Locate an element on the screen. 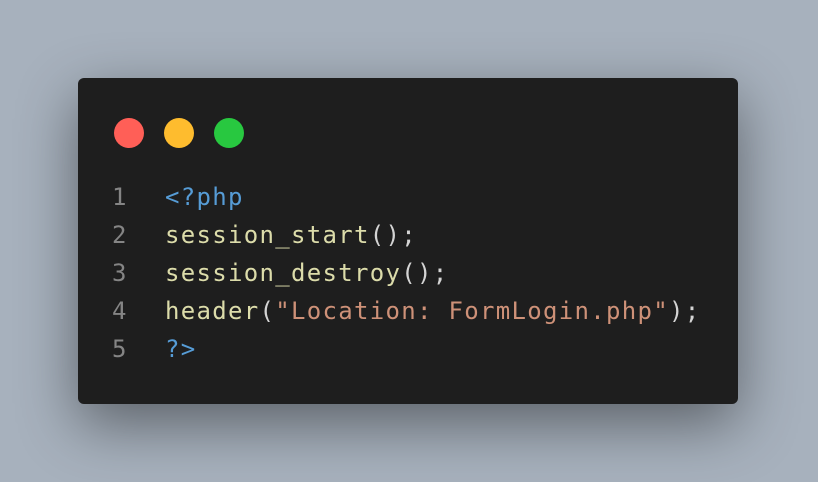  line-code: header("Location: FormLogin.php"); is located at coordinates (432, 311).